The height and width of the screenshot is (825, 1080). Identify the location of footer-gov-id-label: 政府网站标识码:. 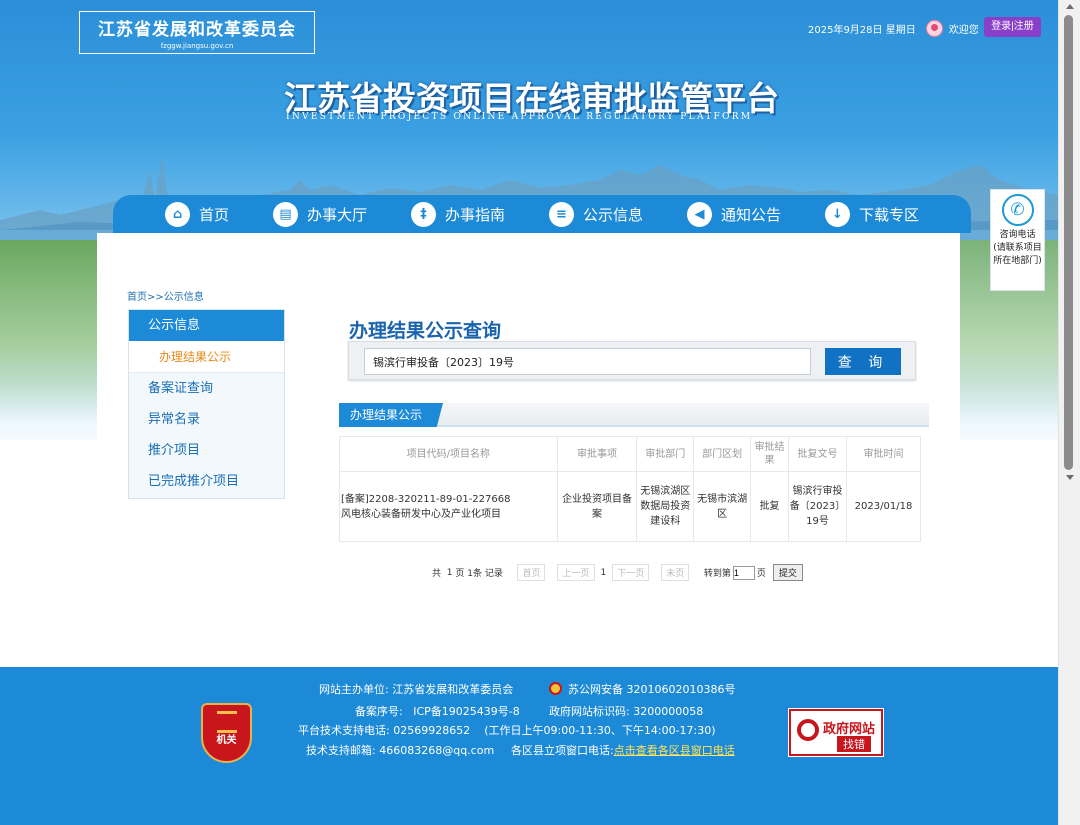
(589, 711).